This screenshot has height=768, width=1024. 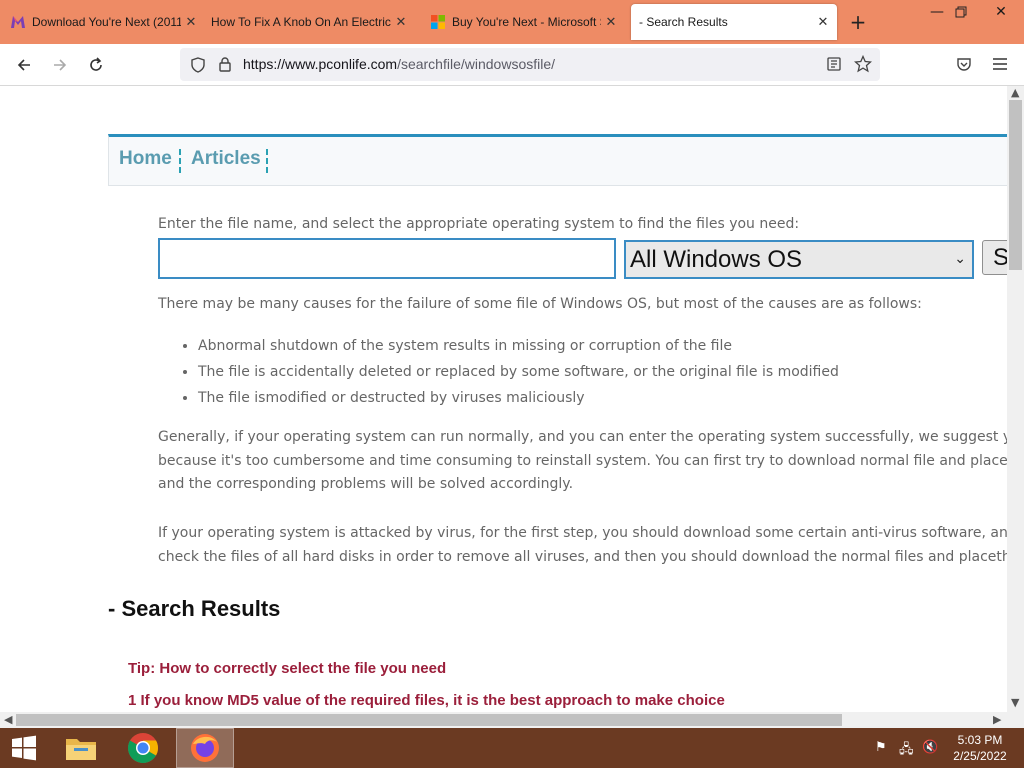 What do you see at coordinates (734, 22) in the screenshot?
I see `tab-search-results: - Search Results ✕` at bounding box center [734, 22].